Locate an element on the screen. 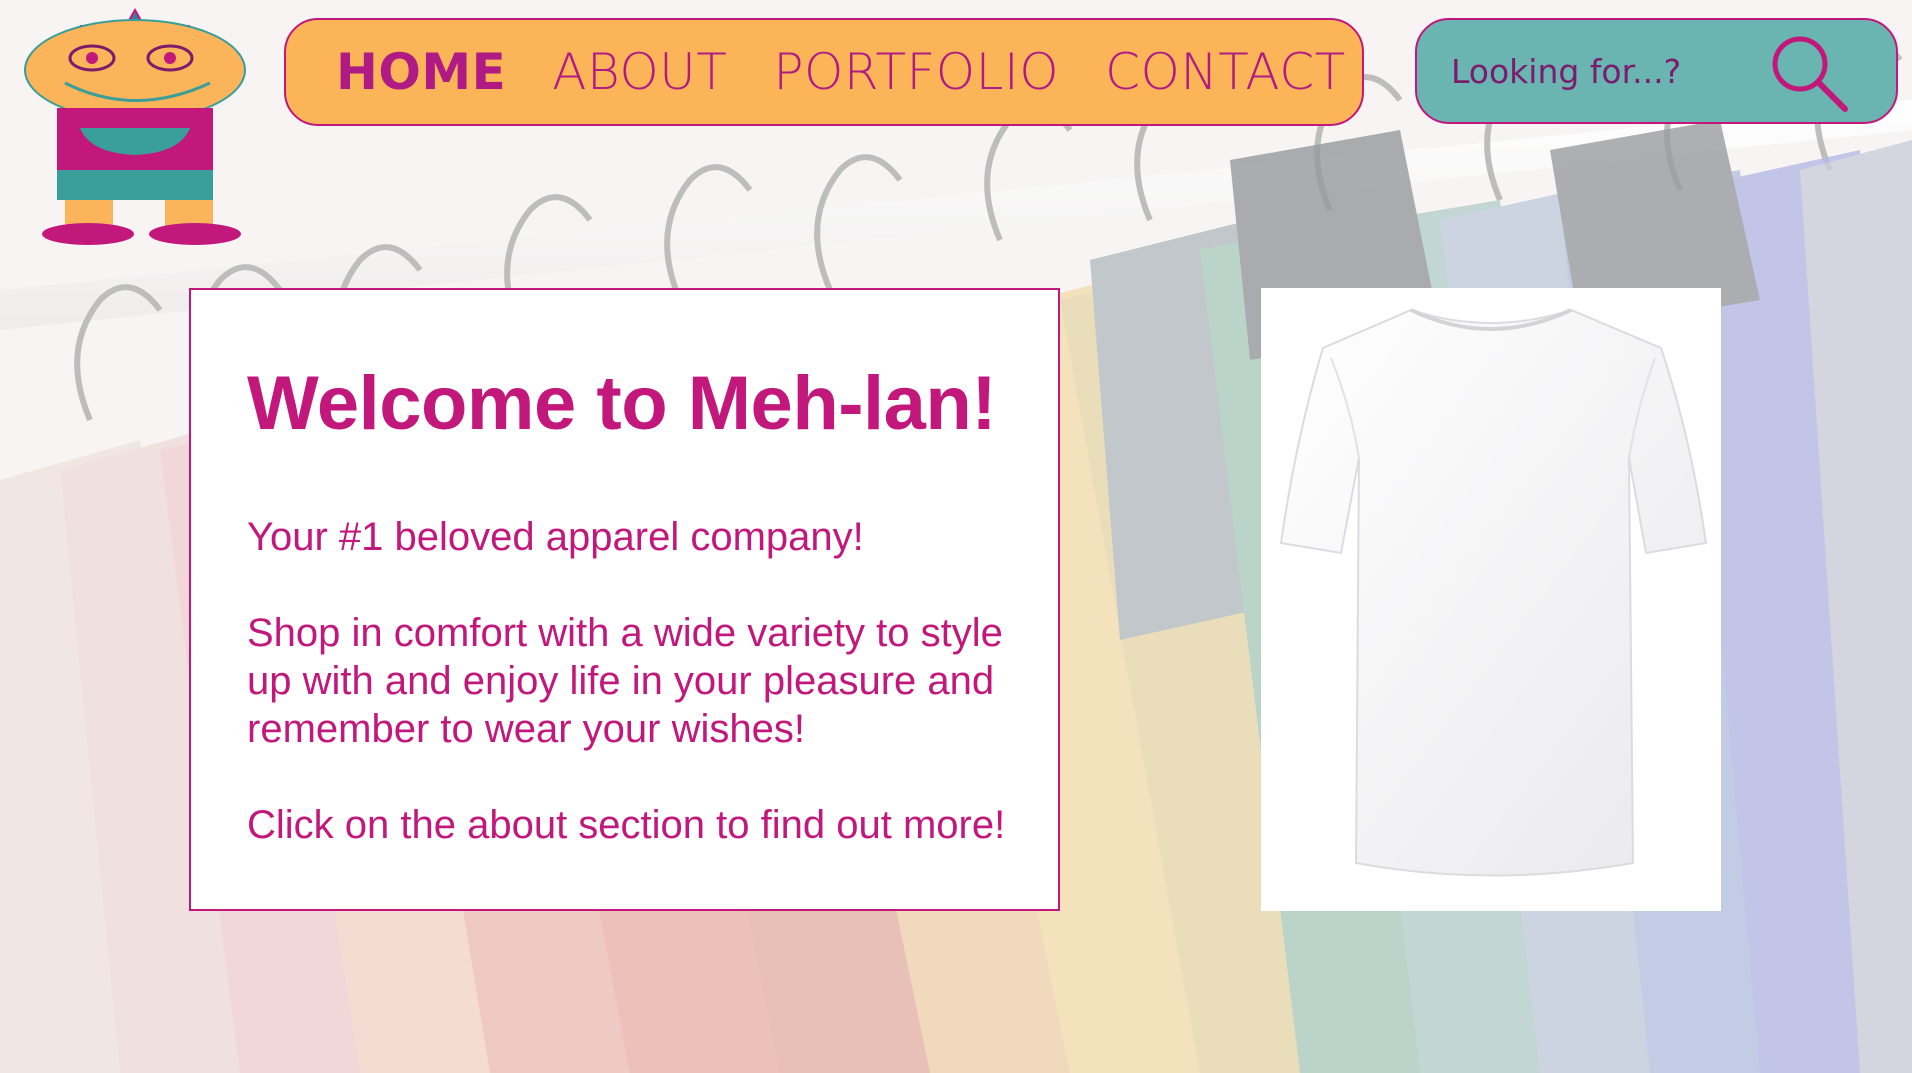  welcome-title: Welcome to Meh-lan! is located at coordinates (622, 403).